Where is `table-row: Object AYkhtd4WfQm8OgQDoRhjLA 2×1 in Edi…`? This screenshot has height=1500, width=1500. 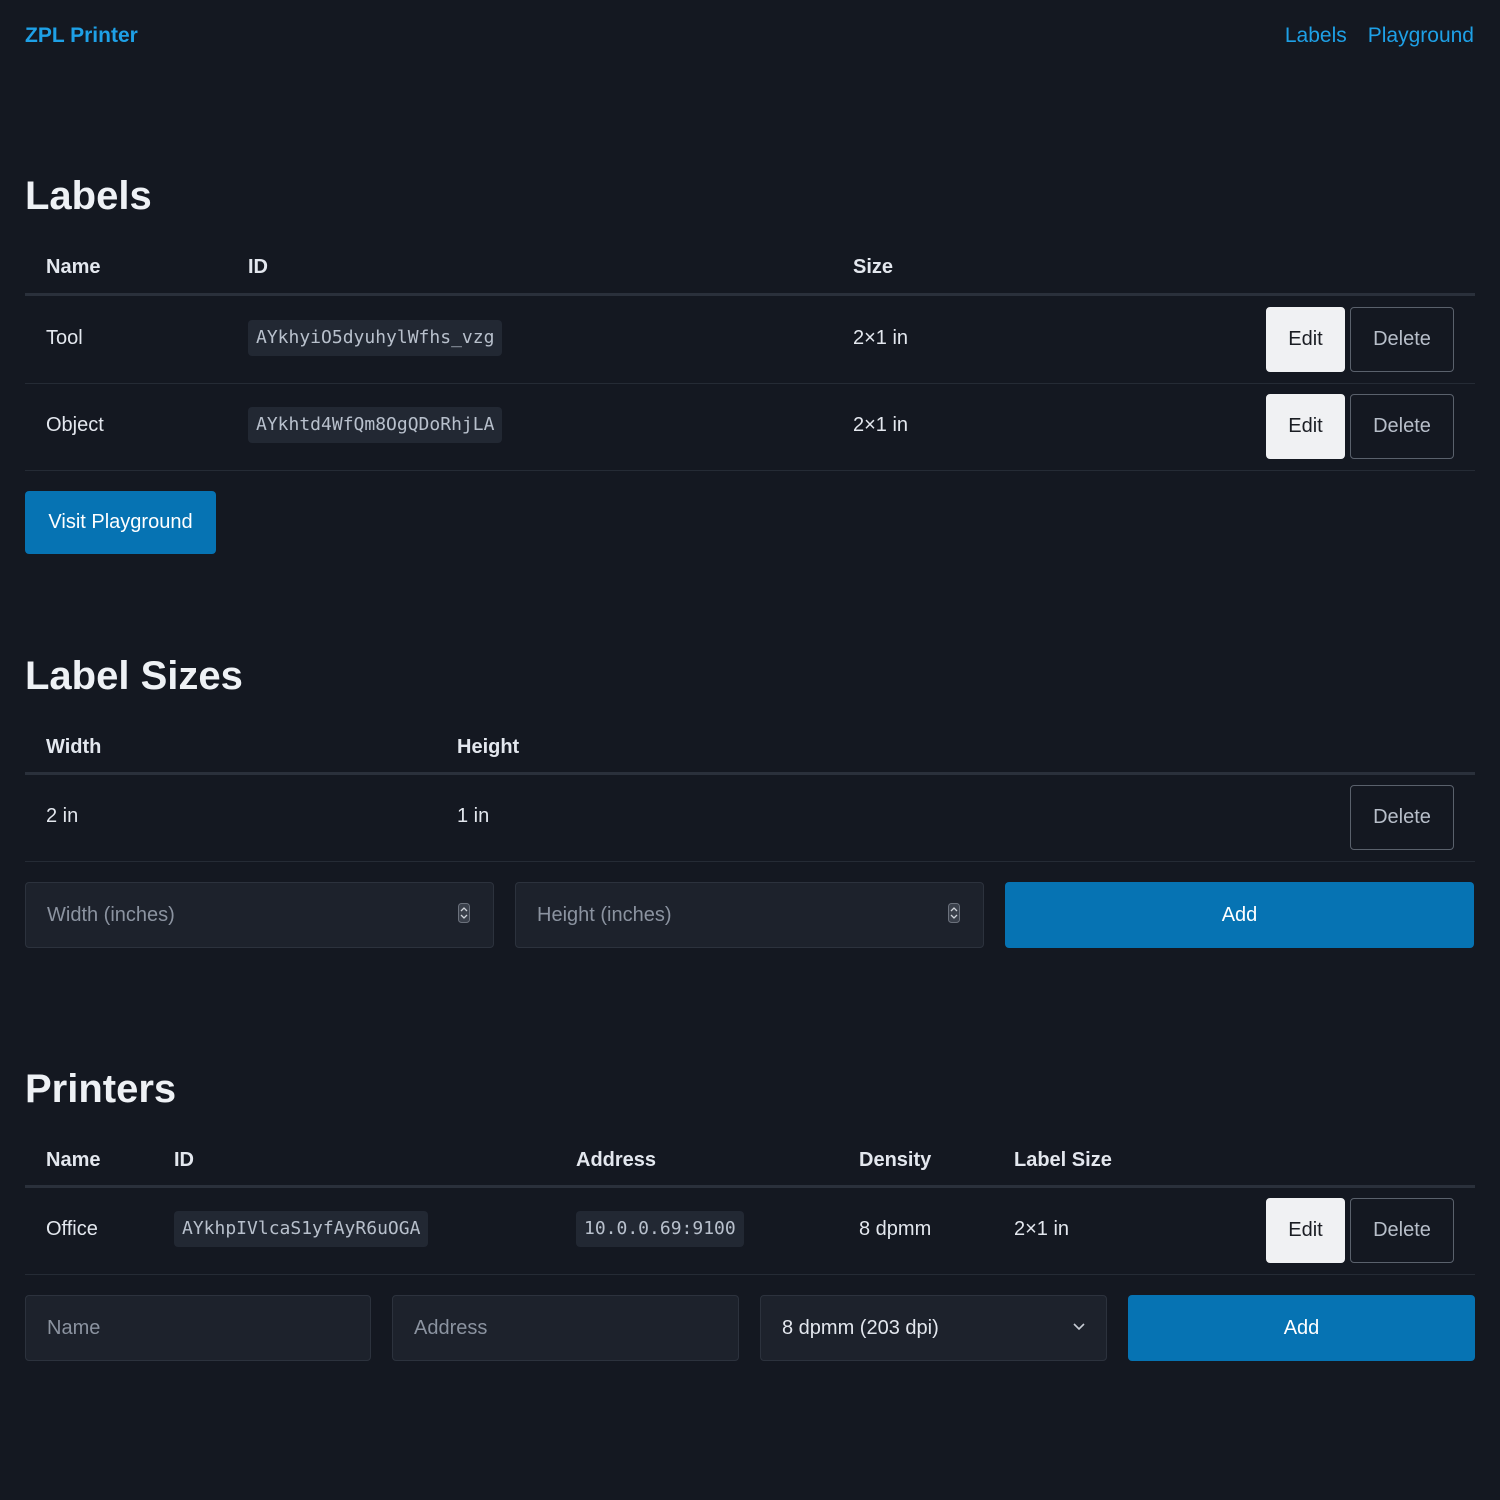 table-row: Object AYkhtd4WfQm8OgQDoRhjLA 2×1 in Edi… is located at coordinates (750, 427).